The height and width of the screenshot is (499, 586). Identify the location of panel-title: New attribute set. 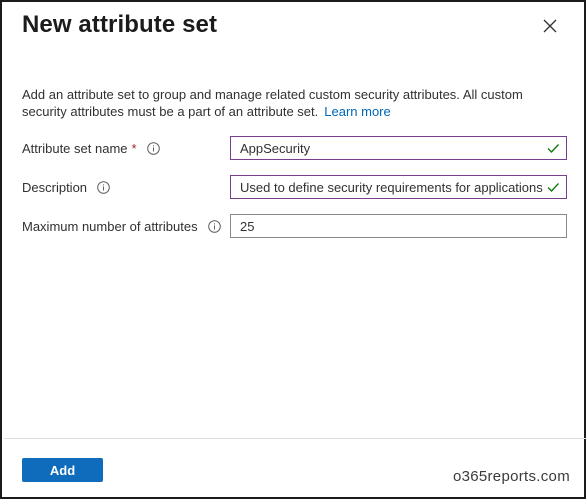
(120, 24).